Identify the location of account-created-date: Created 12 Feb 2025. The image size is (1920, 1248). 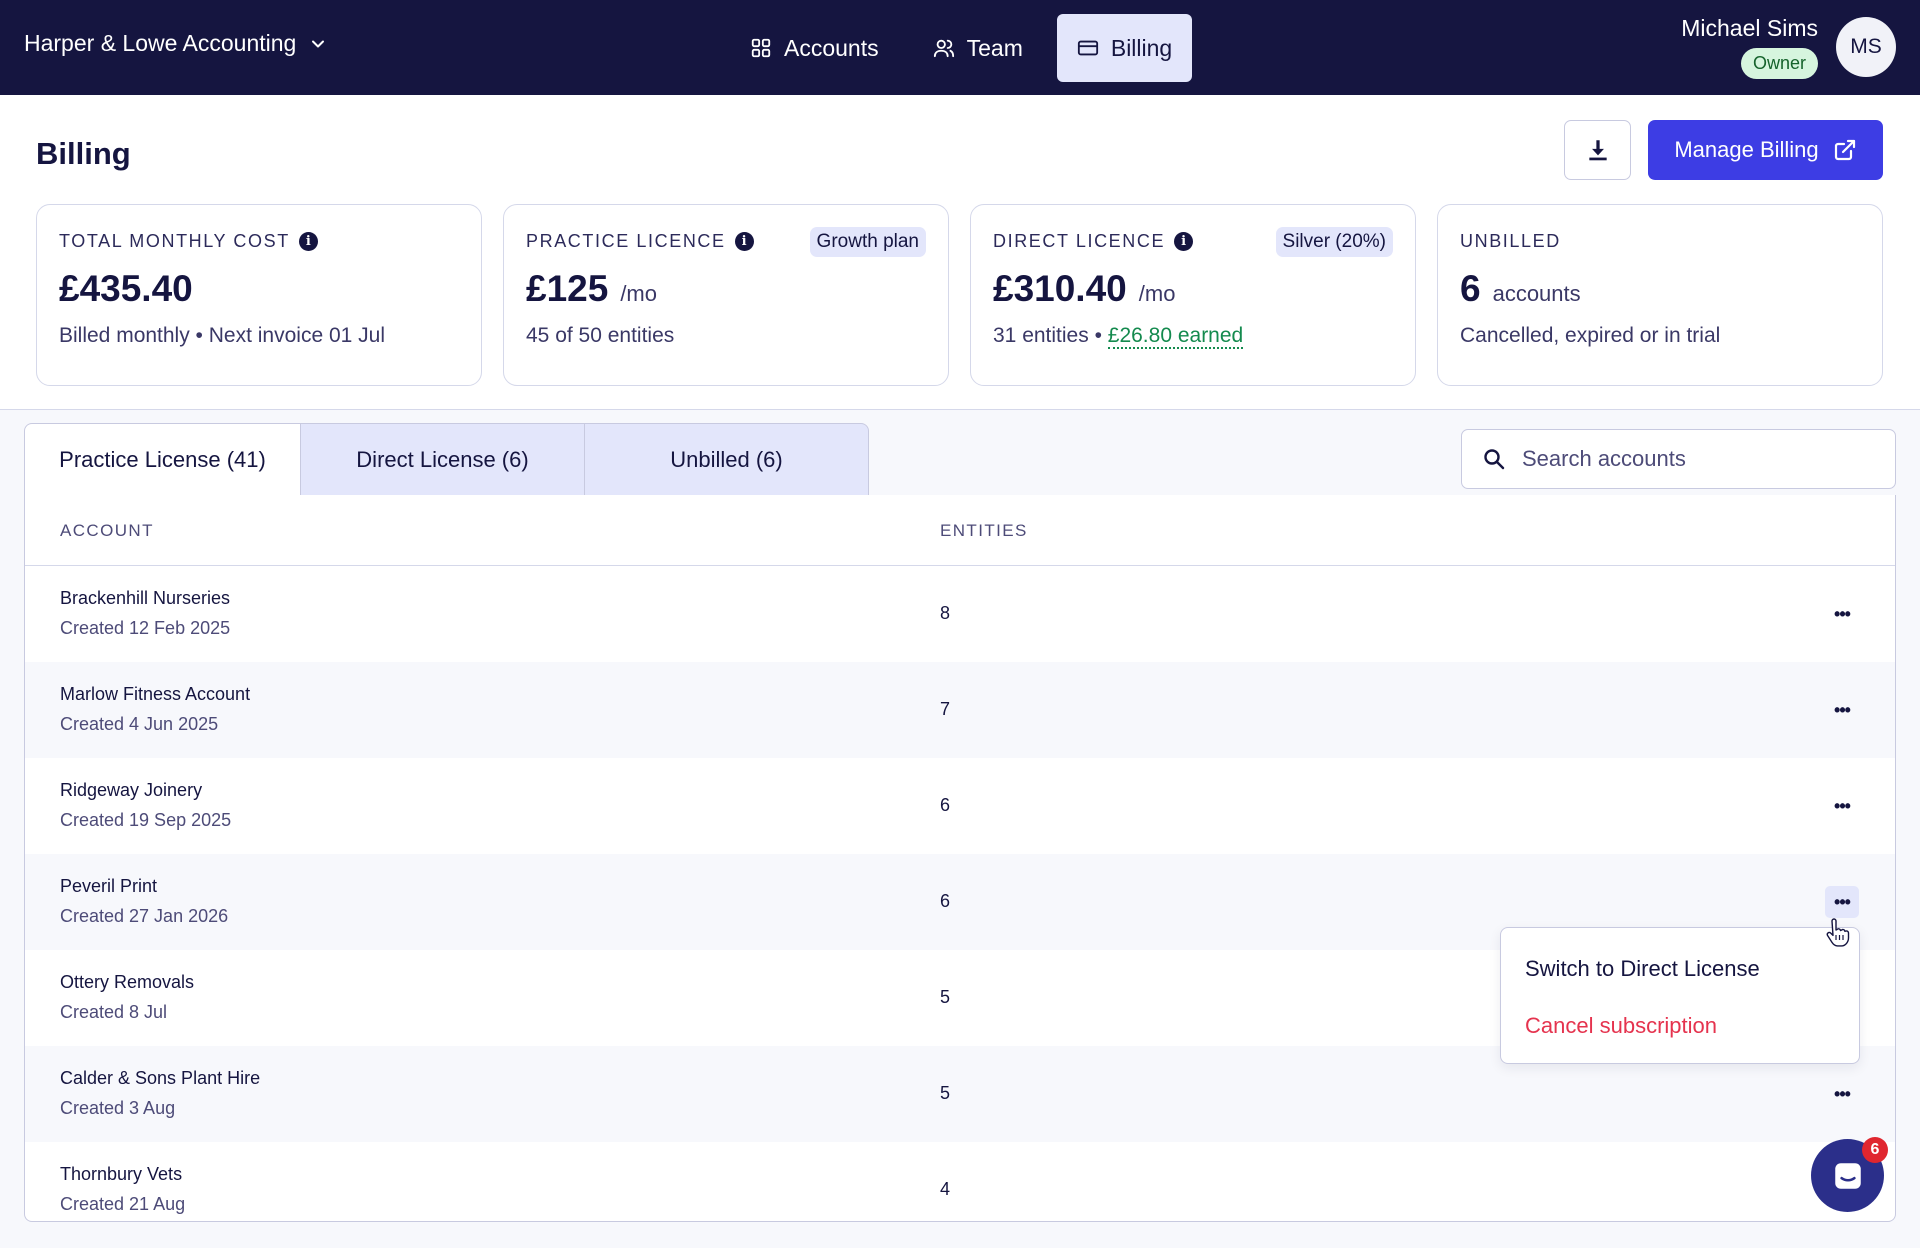
(145, 628).